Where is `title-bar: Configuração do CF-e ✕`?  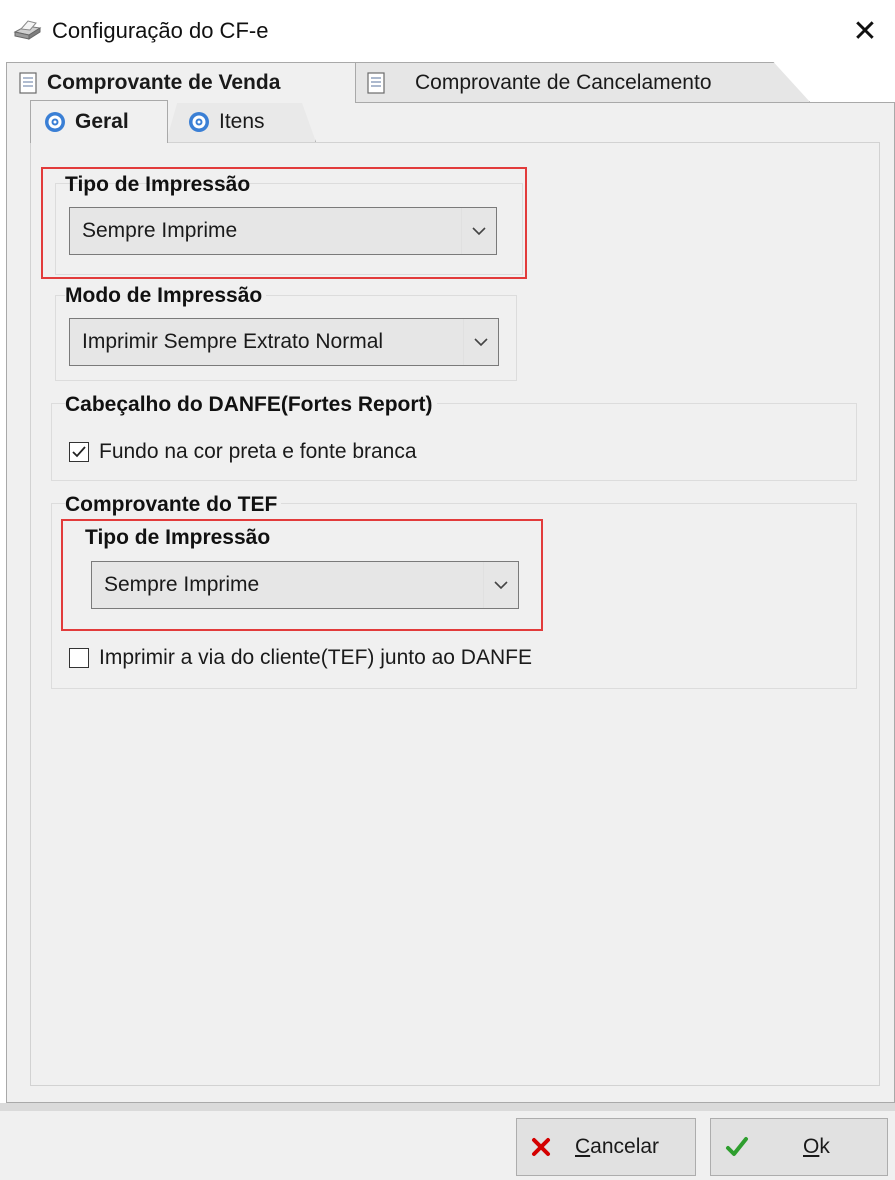 title-bar: Configuração do CF-e ✕ is located at coordinates (447, 31).